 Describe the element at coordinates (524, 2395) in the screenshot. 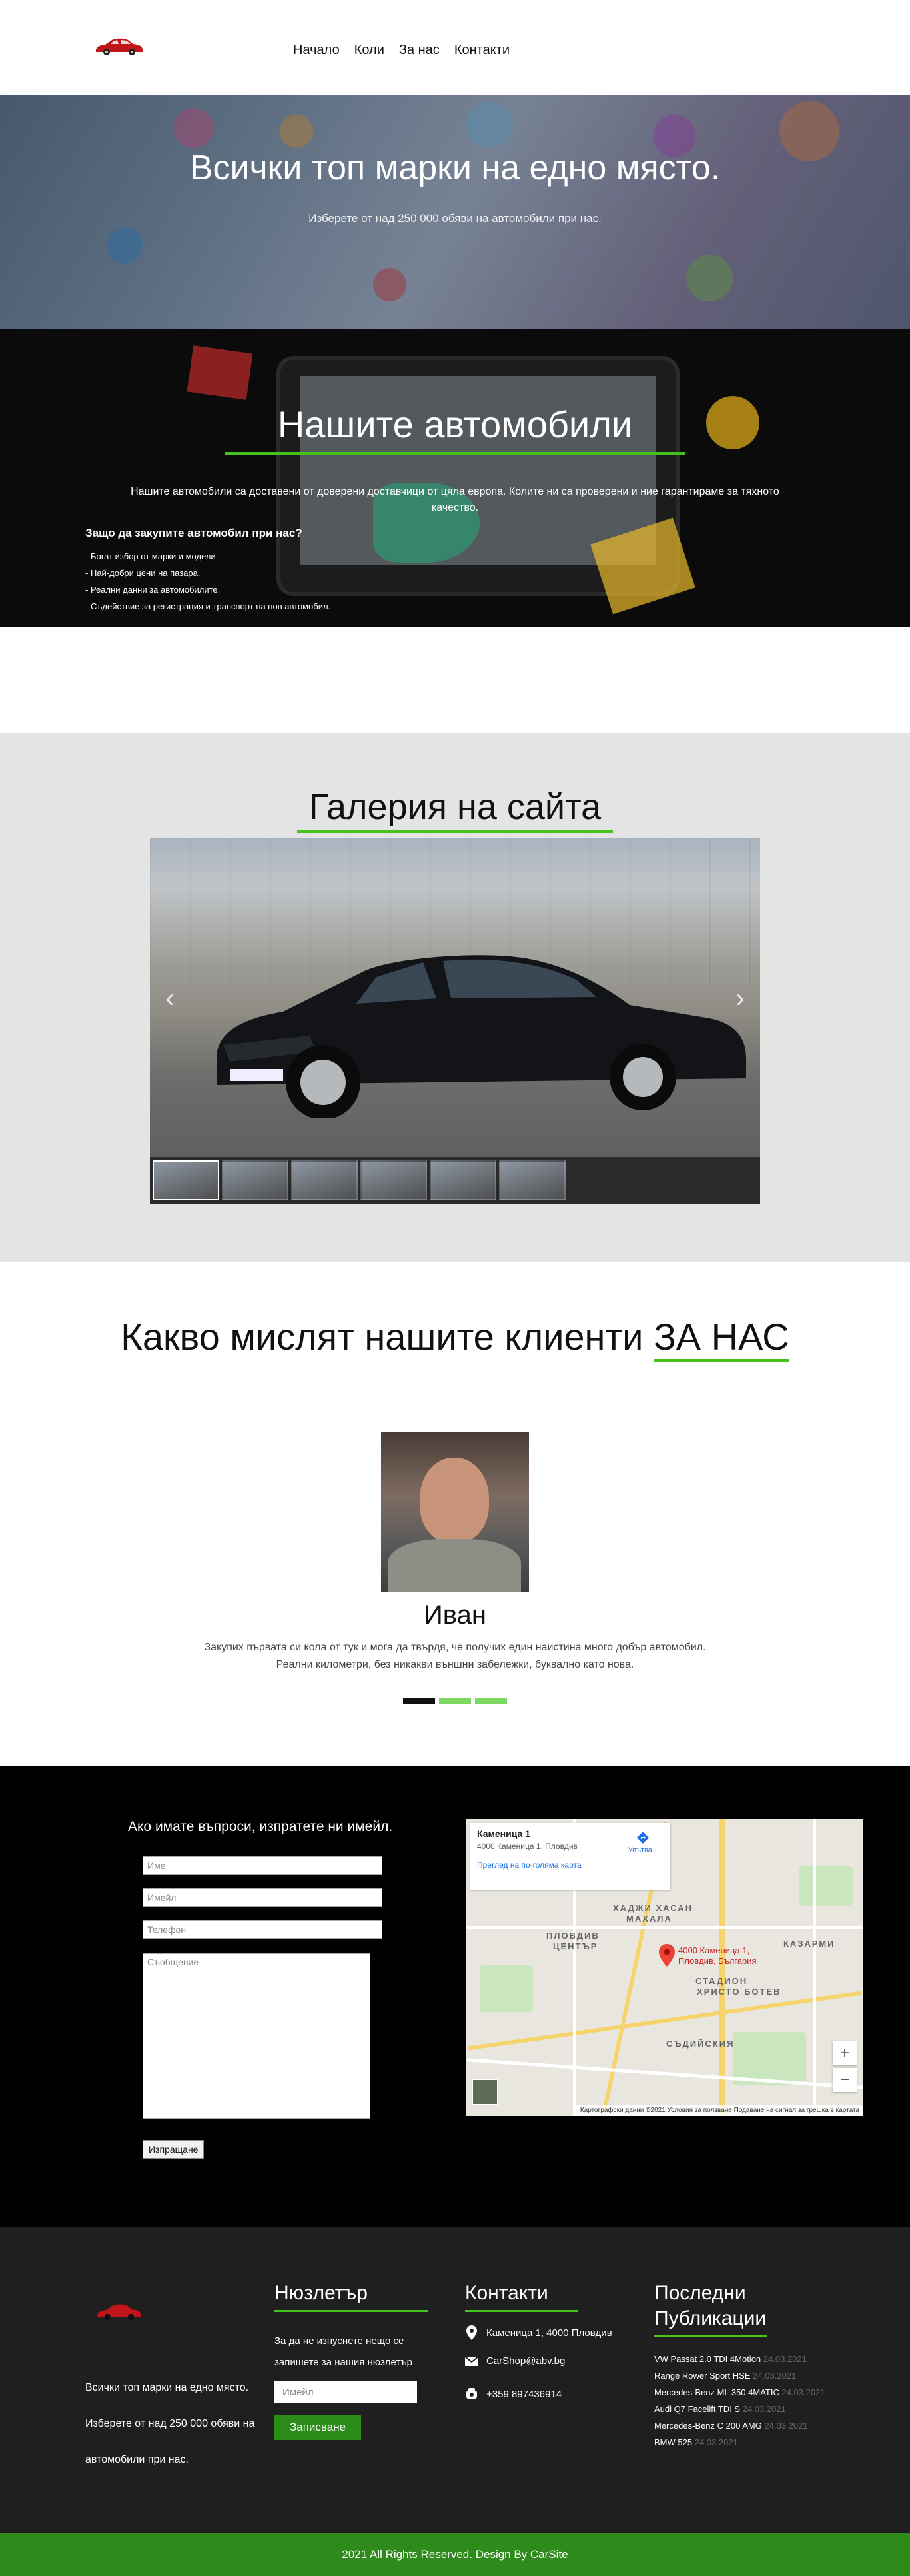

I see `phone-text: +359 897436914` at that location.